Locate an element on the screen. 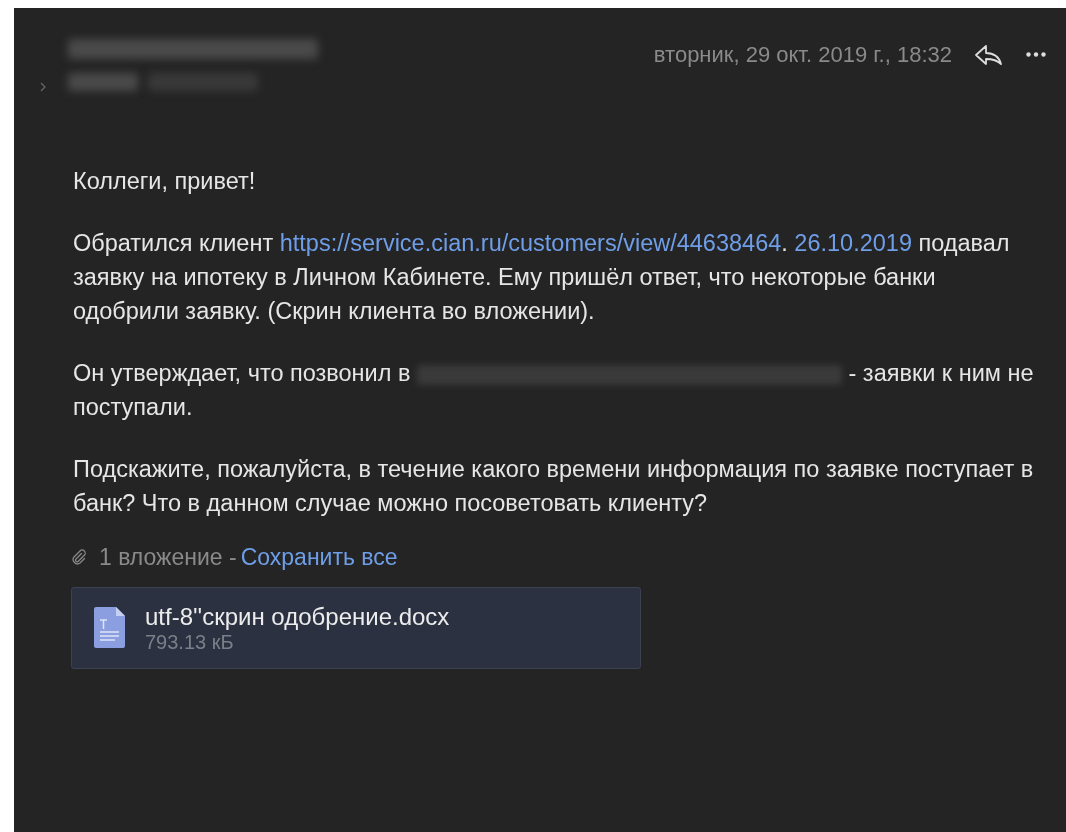  attachment-card: utf-8''скрин одобрение.docx 793.13 кБ is located at coordinates (356, 627).